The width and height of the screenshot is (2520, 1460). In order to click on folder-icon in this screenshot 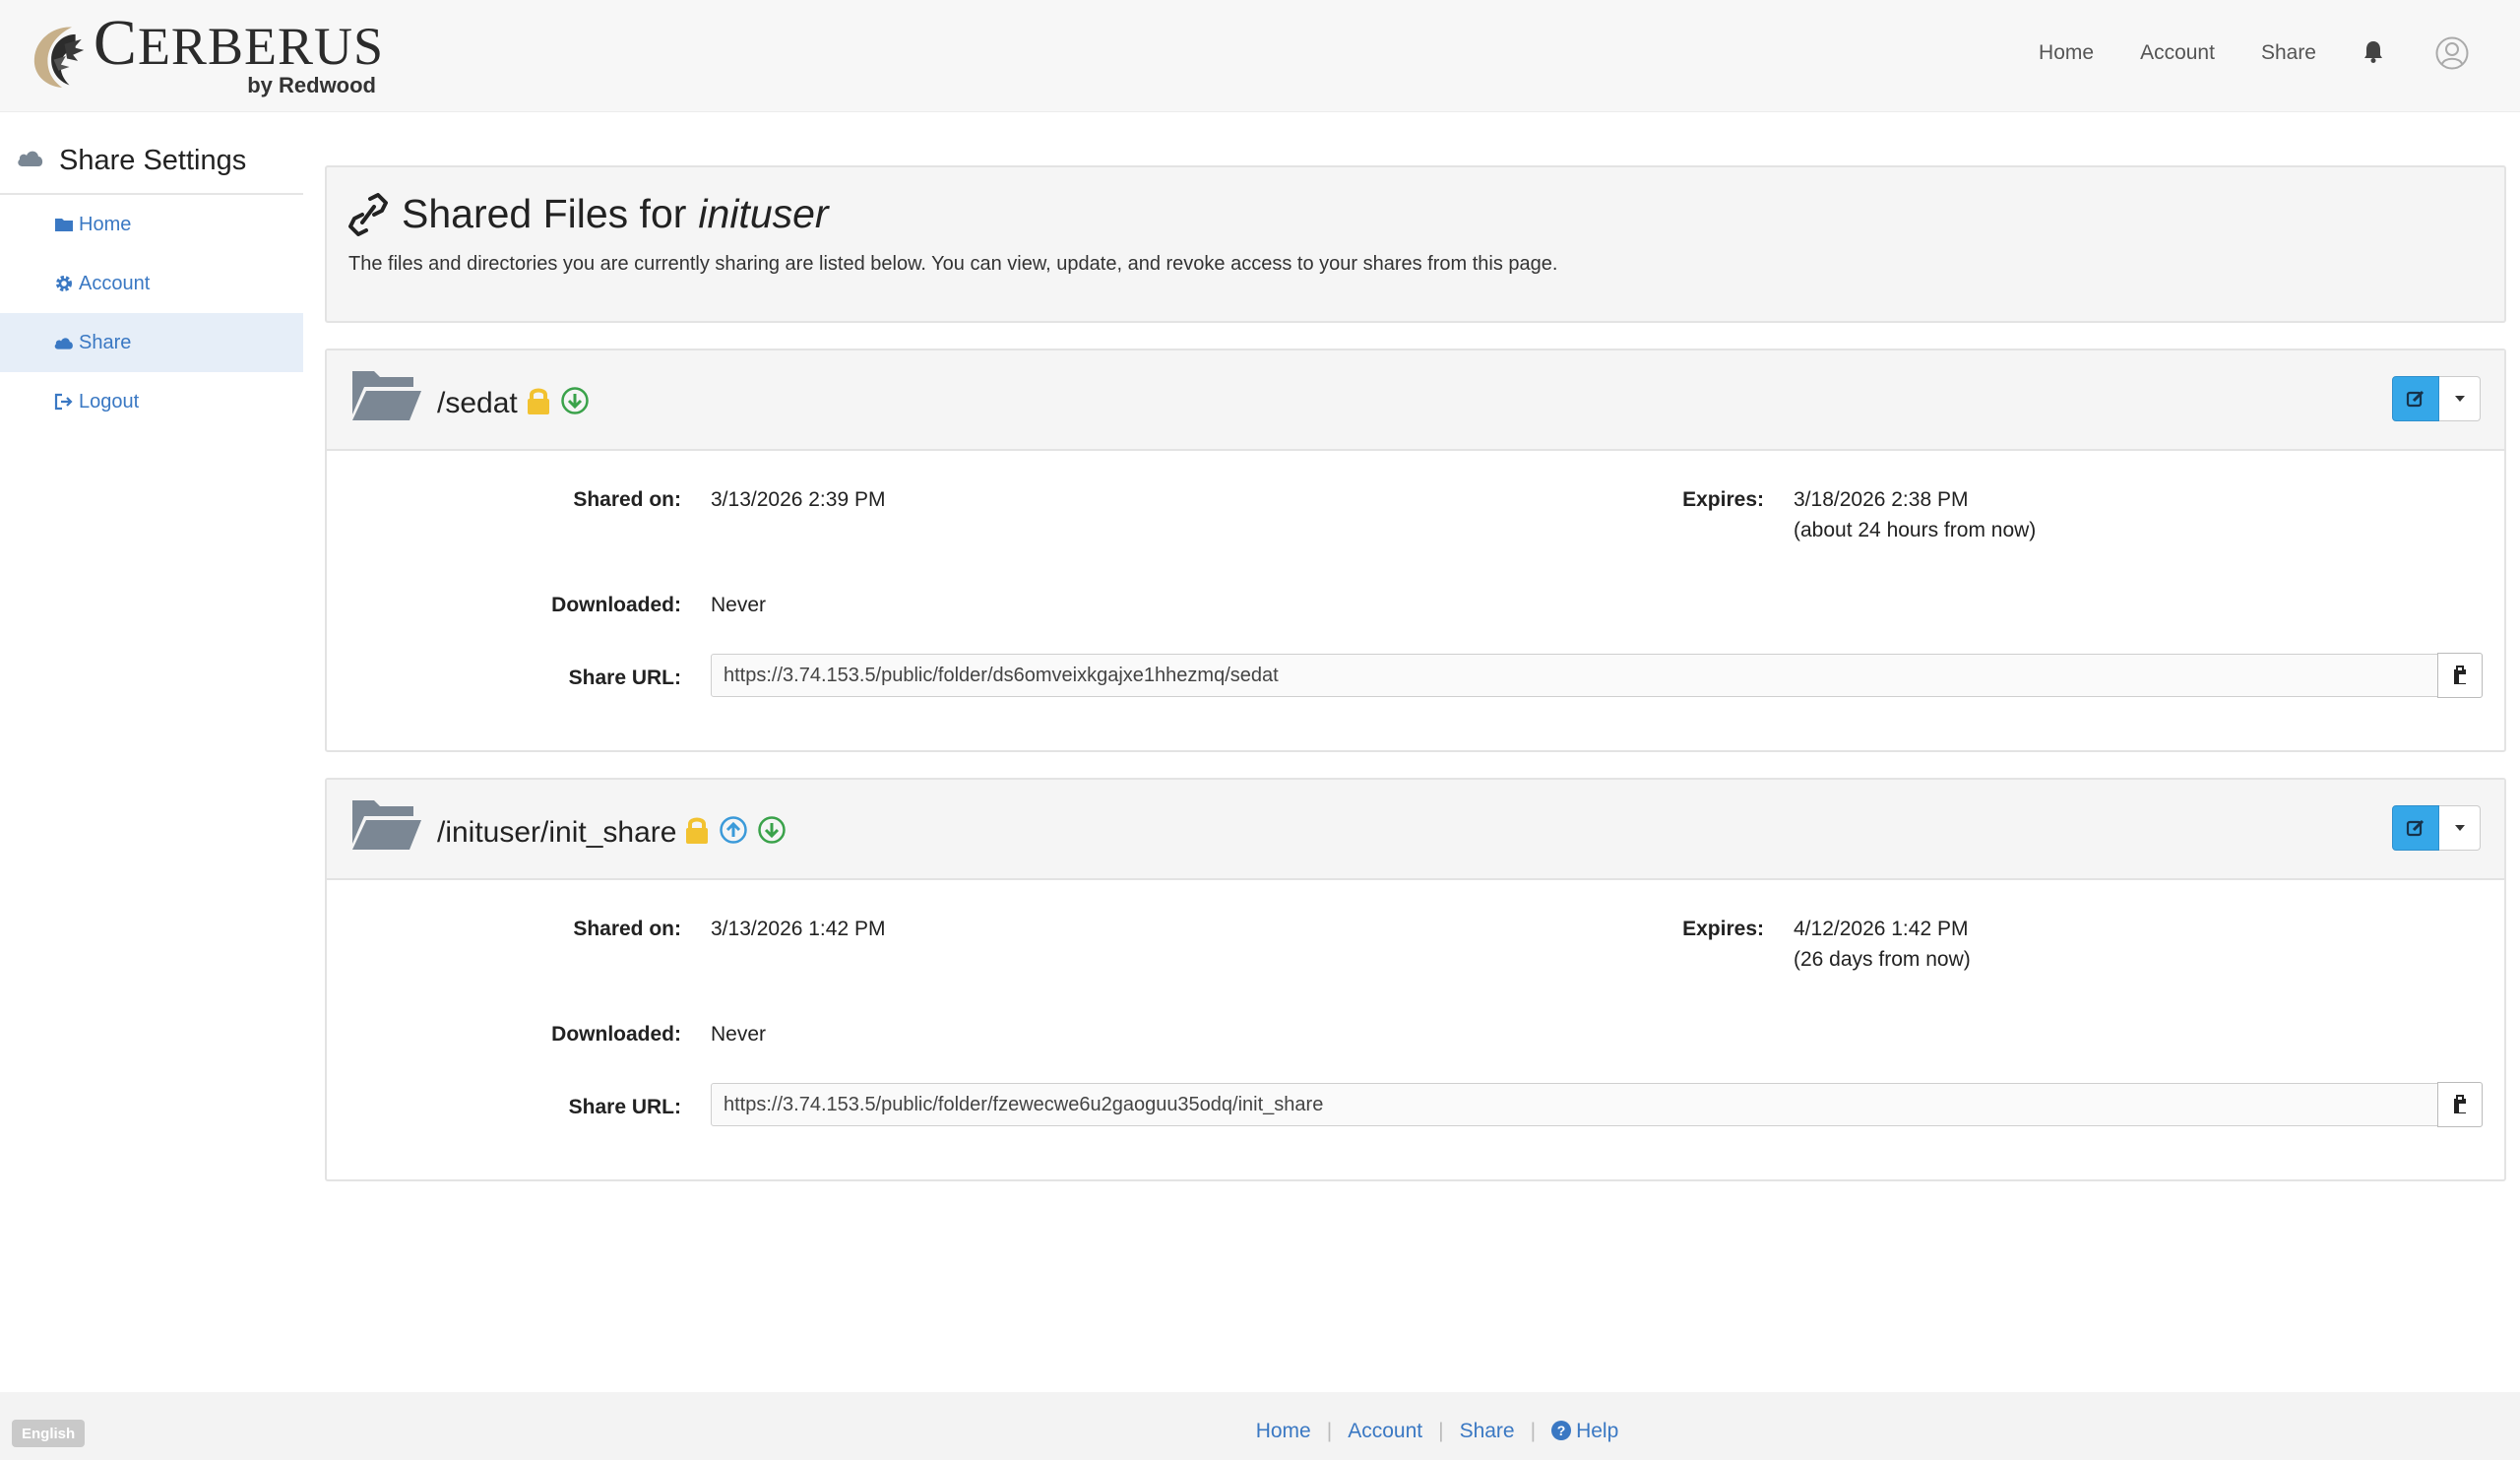, I will do `click(64, 224)`.